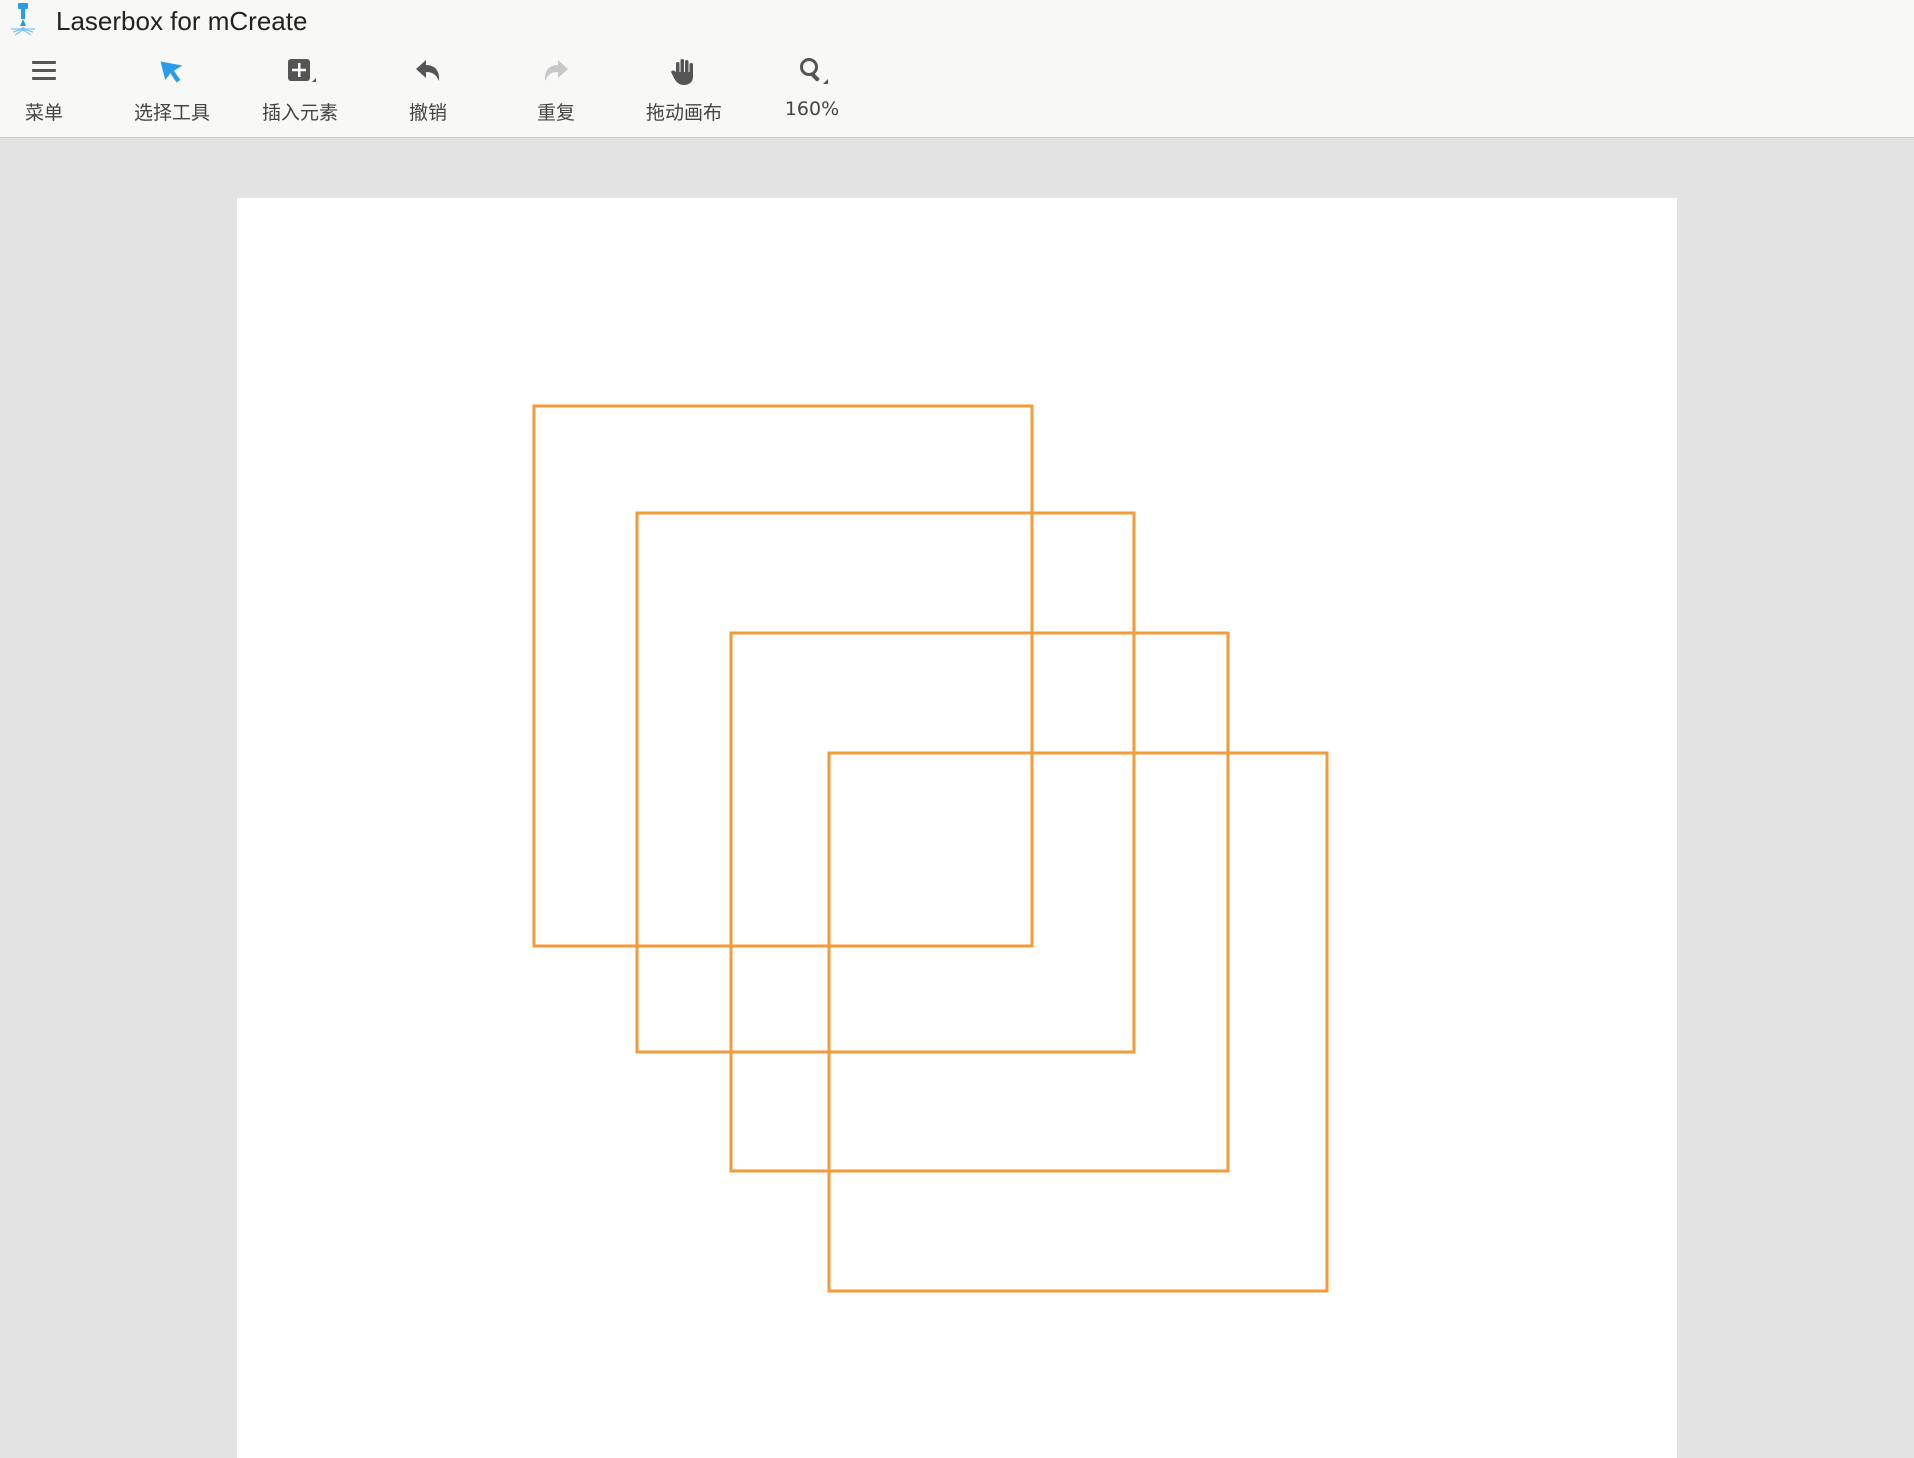 Image resolution: width=1914 pixels, height=1458 pixels. What do you see at coordinates (172, 90) in the screenshot?
I see `select-tool-button: 选择工具` at bounding box center [172, 90].